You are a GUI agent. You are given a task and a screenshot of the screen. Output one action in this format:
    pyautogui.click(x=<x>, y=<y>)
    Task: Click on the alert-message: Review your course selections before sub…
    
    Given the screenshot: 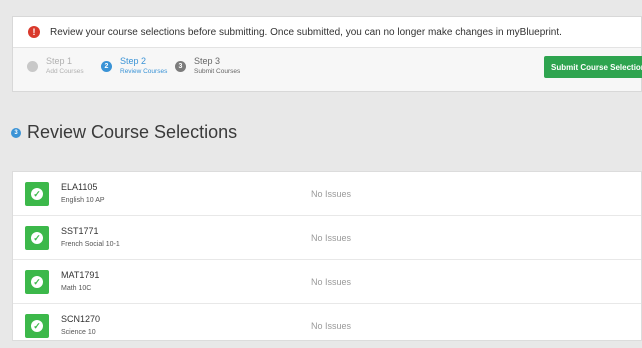 What is the action you would take?
    pyautogui.click(x=306, y=32)
    